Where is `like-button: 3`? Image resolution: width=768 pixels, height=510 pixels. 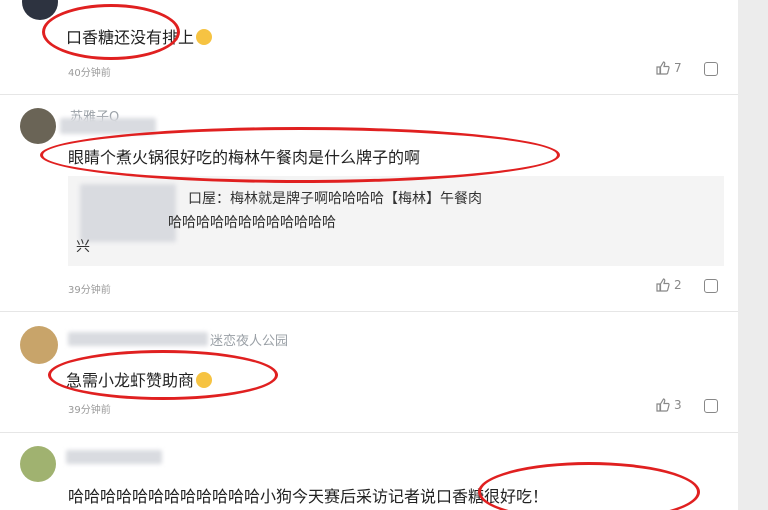
like-button: 3 is located at coordinates (669, 405).